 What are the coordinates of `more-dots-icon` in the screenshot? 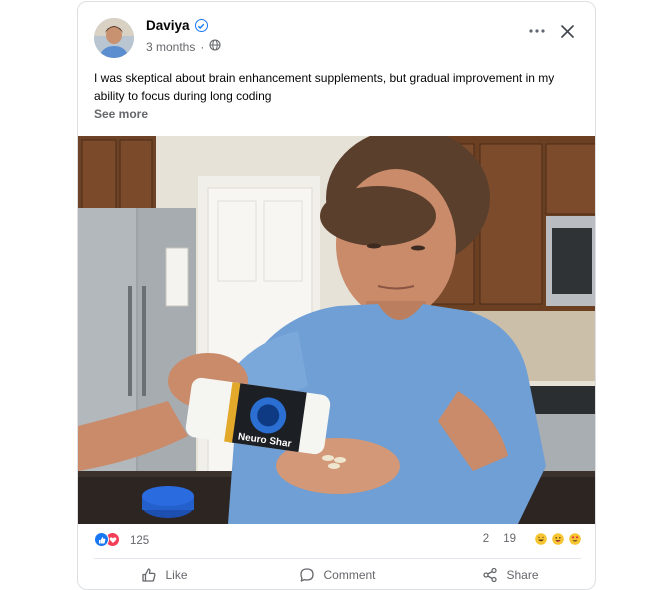 It's located at (537, 31).